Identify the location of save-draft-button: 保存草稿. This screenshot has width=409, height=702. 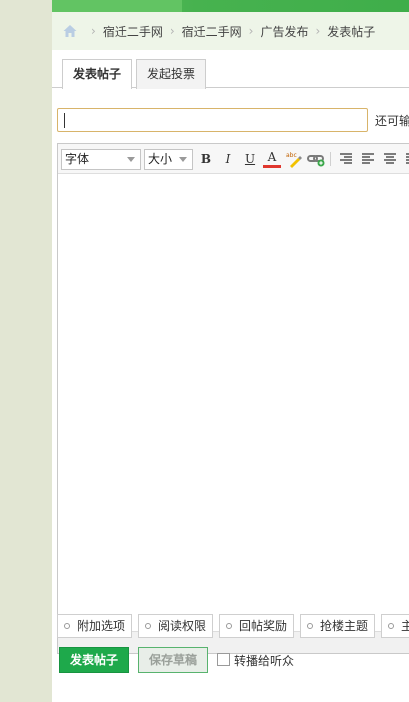
(173, 660).